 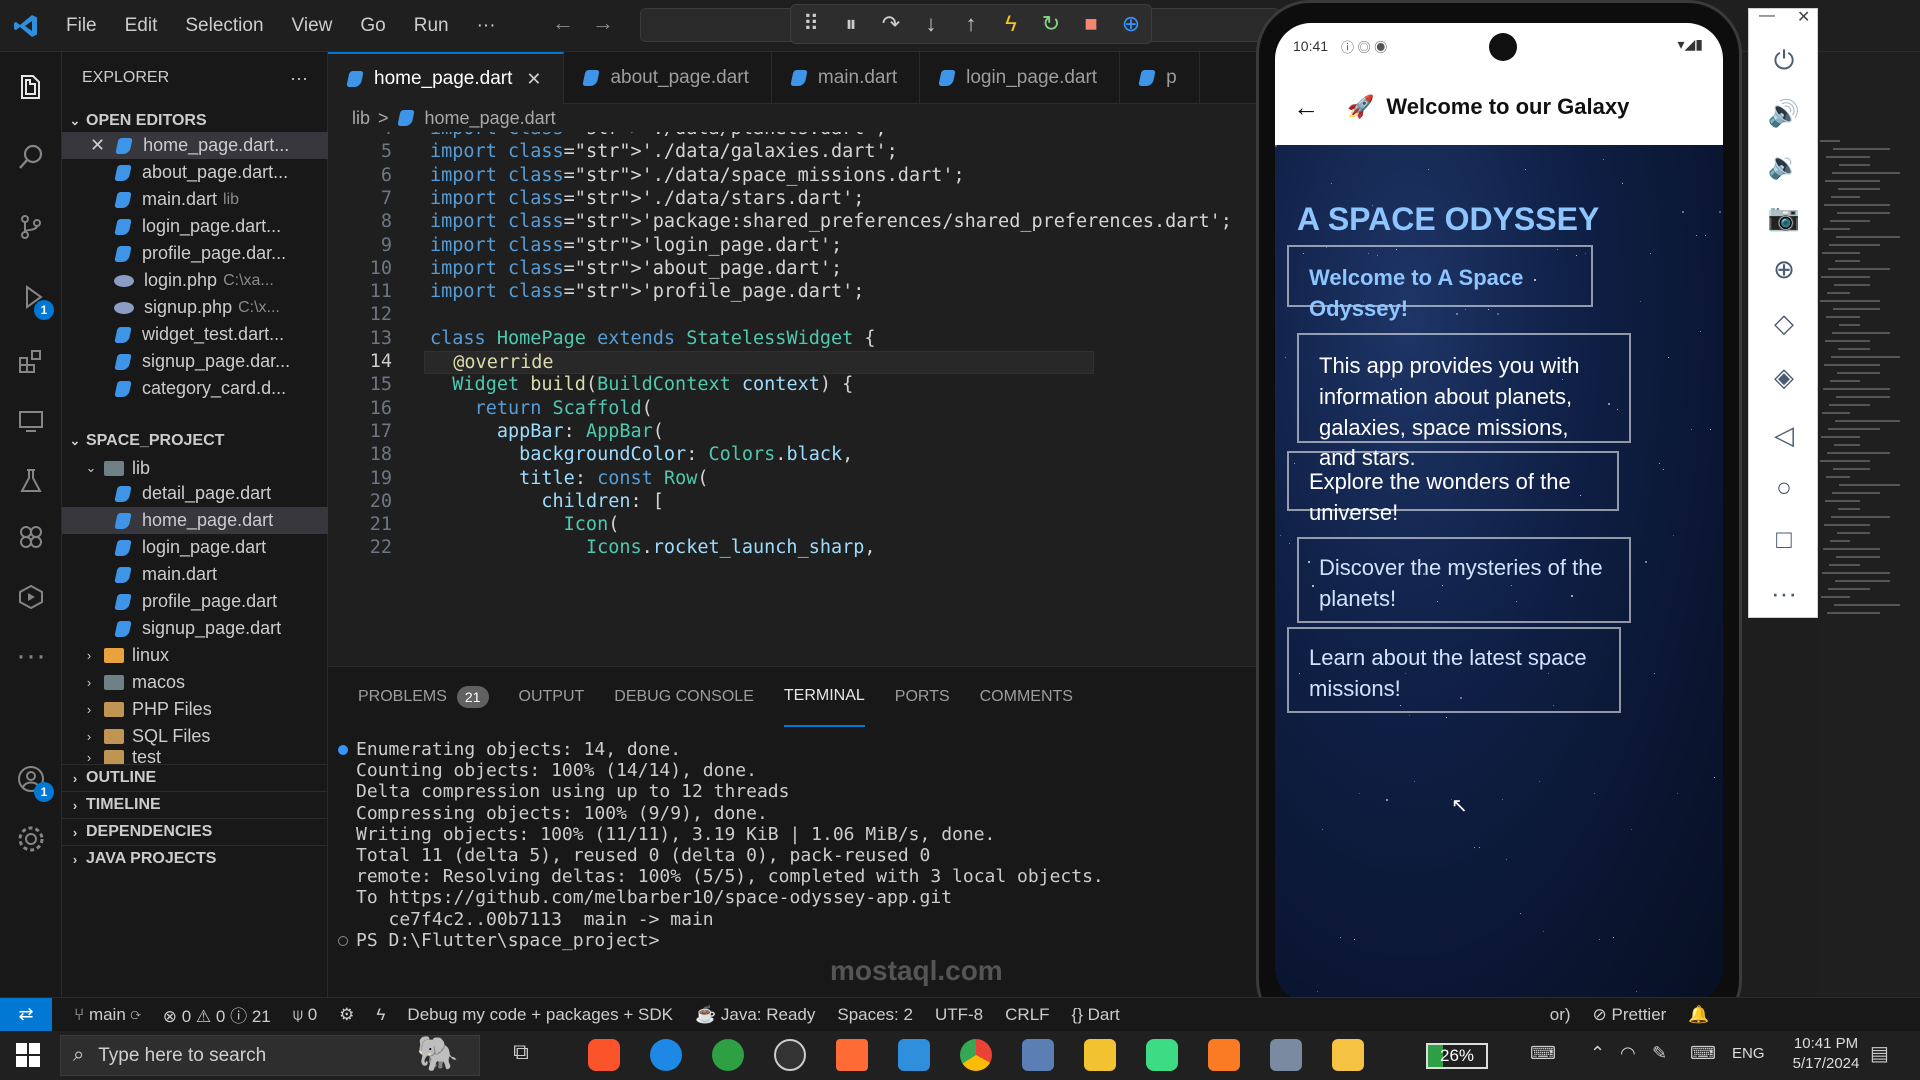 What do you see at coordinates (1597, 1053) in the screenshot?
I see `chevron-up-icon: ⌃` at bounding box center [1597, 1053].